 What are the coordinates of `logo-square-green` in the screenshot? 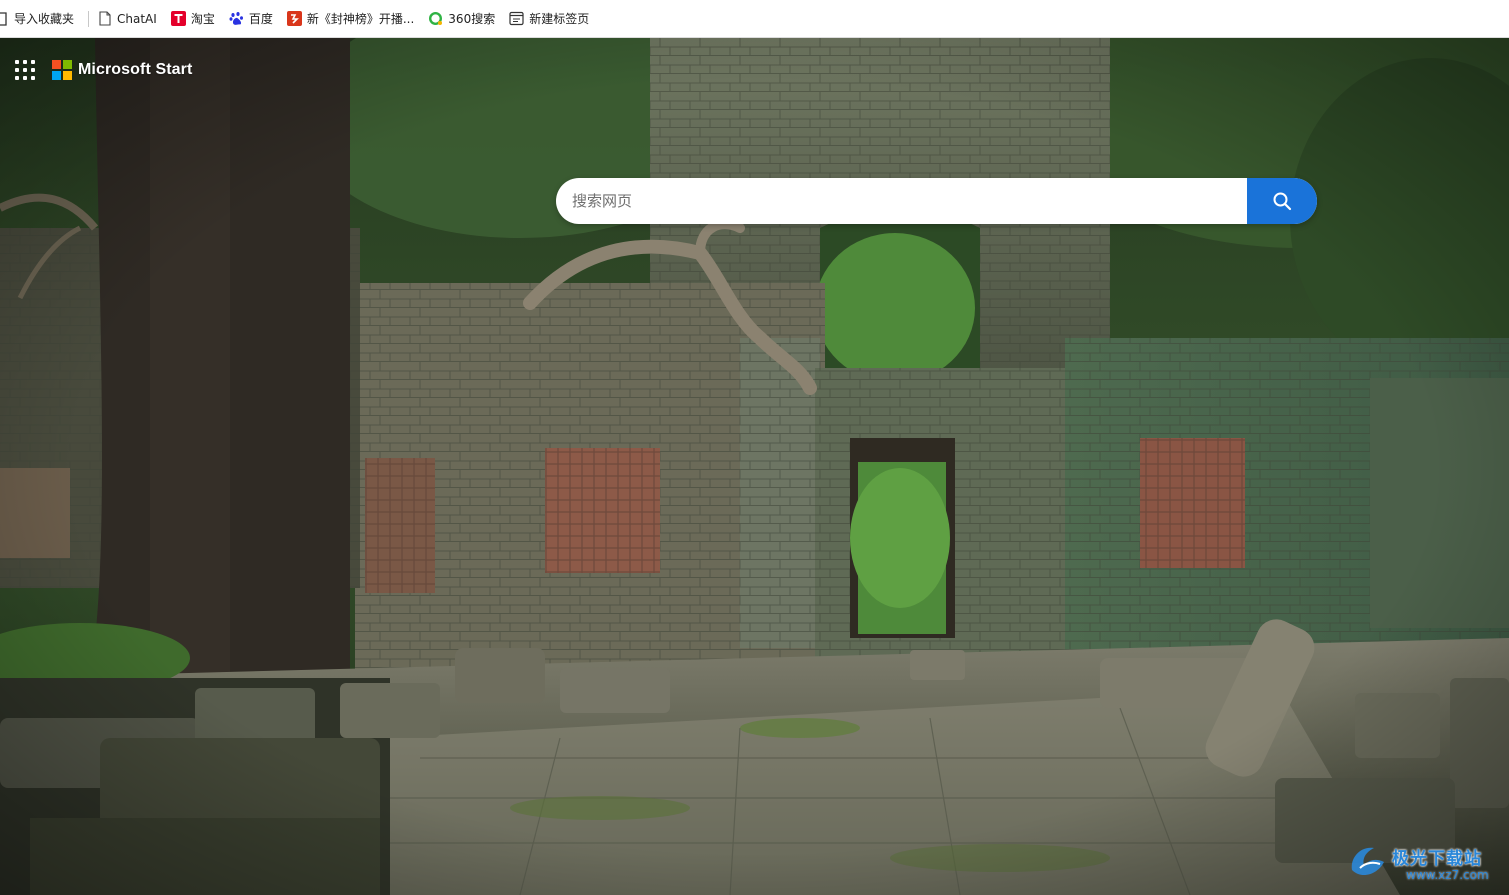 It's located at (67, 64).